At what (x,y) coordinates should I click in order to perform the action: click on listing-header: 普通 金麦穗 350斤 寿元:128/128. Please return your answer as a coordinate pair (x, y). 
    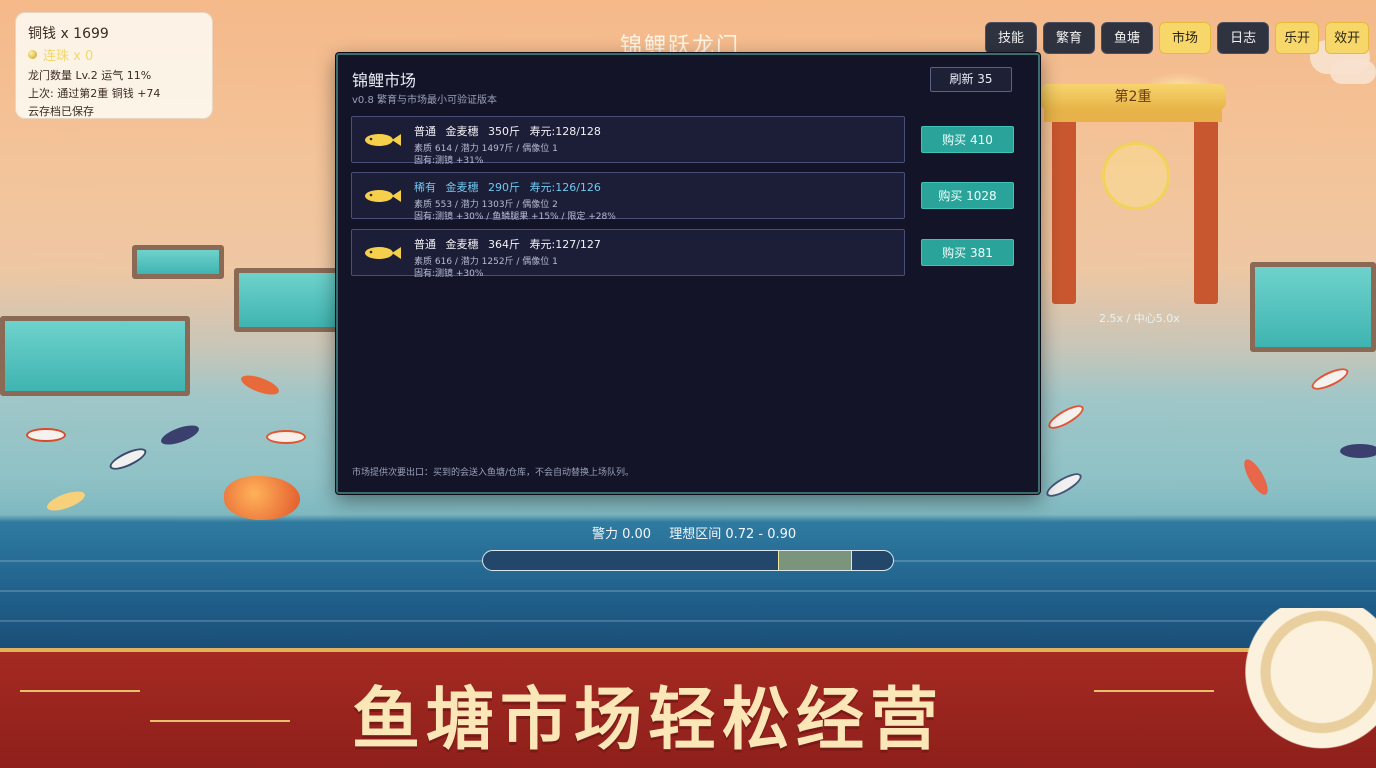
    Looking at the image, I should click on (510, 131).